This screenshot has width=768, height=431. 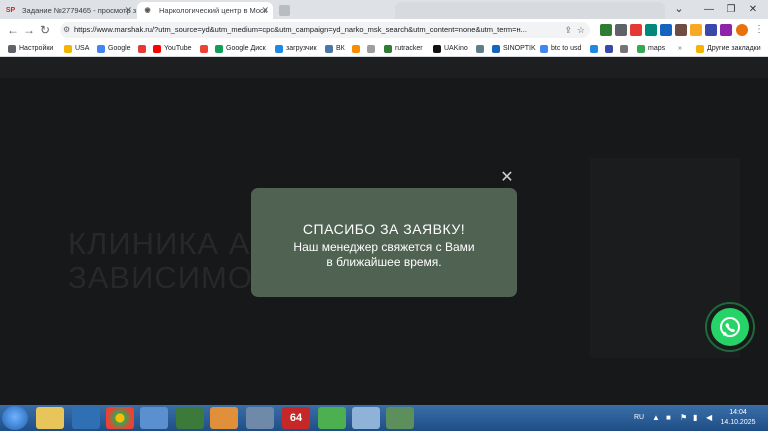 I want to click on yandex-icon, so click(x=142, y=49).